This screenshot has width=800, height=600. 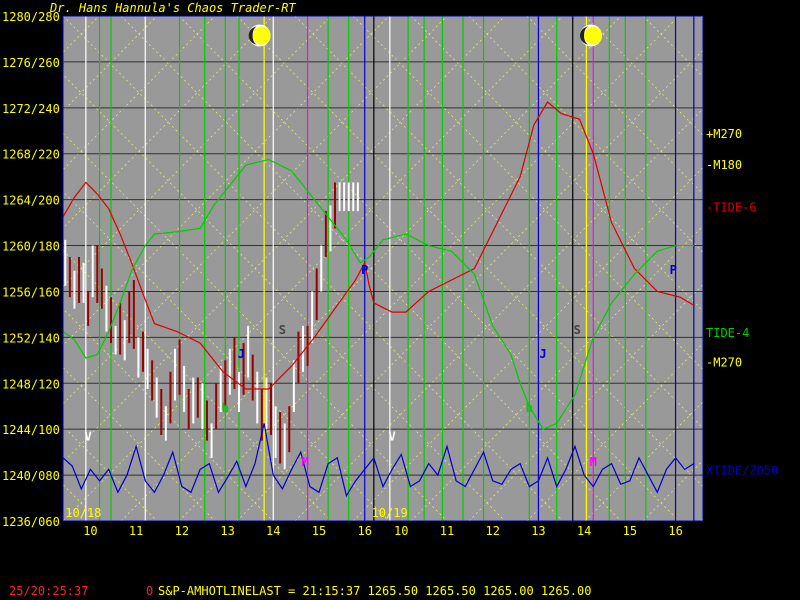 What do you see at coordinates (31, 292) in the screenshot?
I see `y-tick-label: 1256/160` at bounding box center [31, 292].